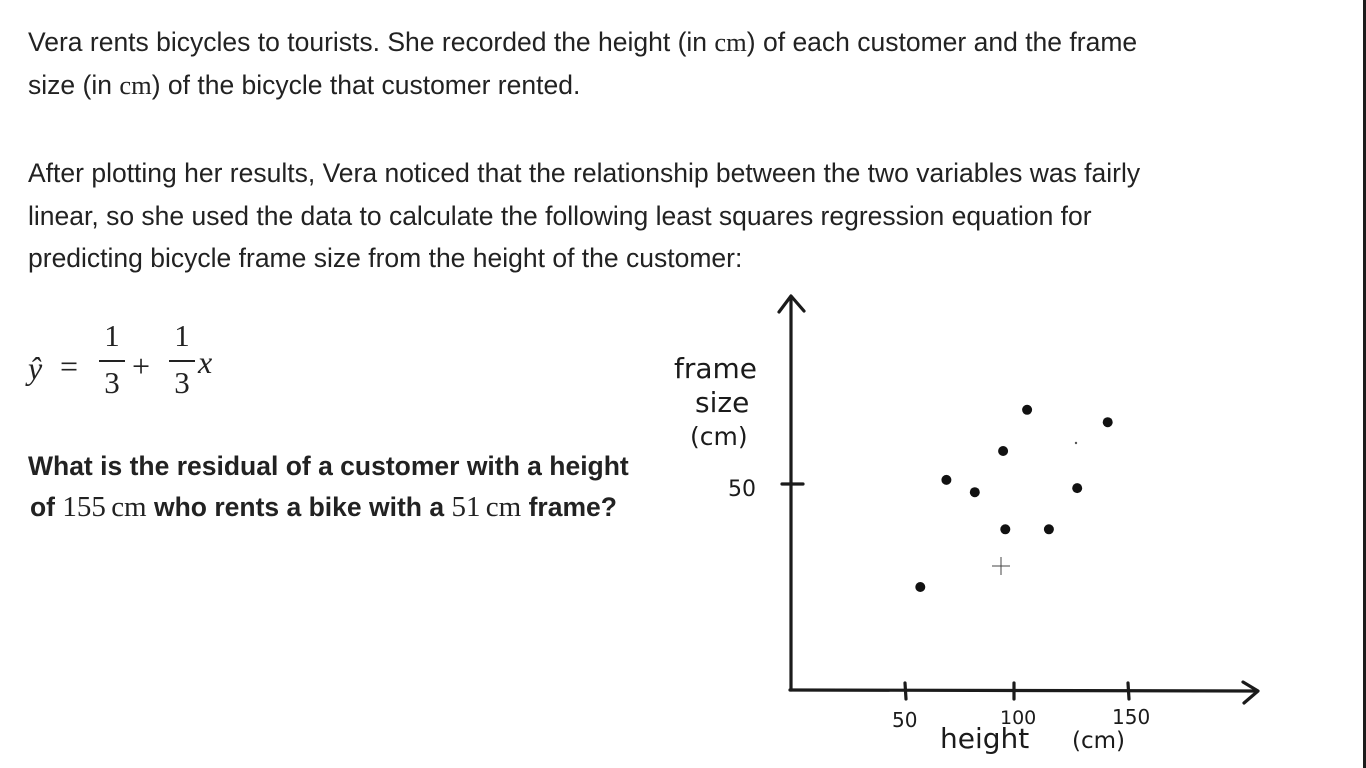 The height and width of the screenshot is (768, 1366). What do you see at coordinates (112, 361) in the screenshot?
I see `fraction-1-bar` at bounding box center [112, 361].